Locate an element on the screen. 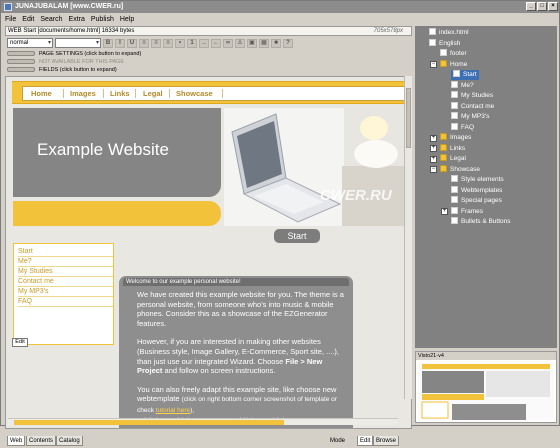 The width and height of the screenshot is (560, 448). tree-node: Special pages is located at coordinates (476, 201).